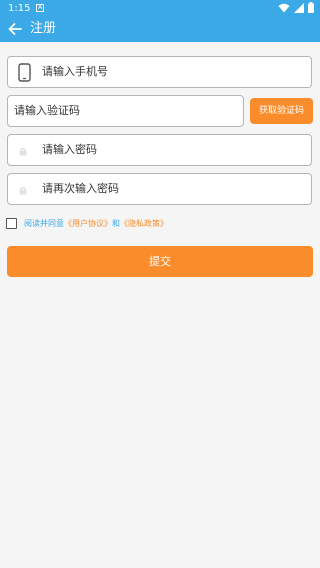 This screenshot has width=320, height=568. Describe the element at coordinates (160, 261) in the screenshot. I see `submit-button: 提交` at that location.